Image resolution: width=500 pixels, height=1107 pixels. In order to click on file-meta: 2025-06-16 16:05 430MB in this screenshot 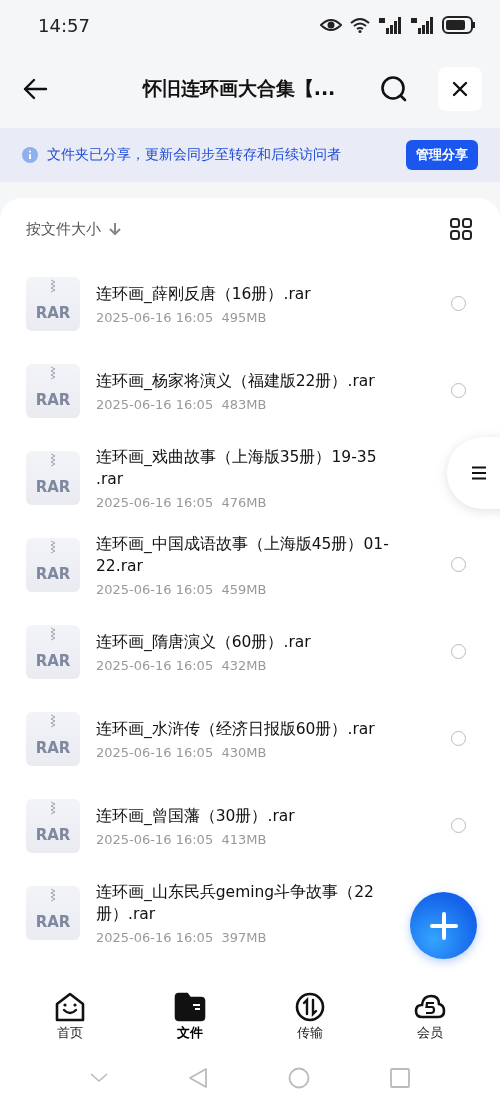, I will do `click(182, 752)`.